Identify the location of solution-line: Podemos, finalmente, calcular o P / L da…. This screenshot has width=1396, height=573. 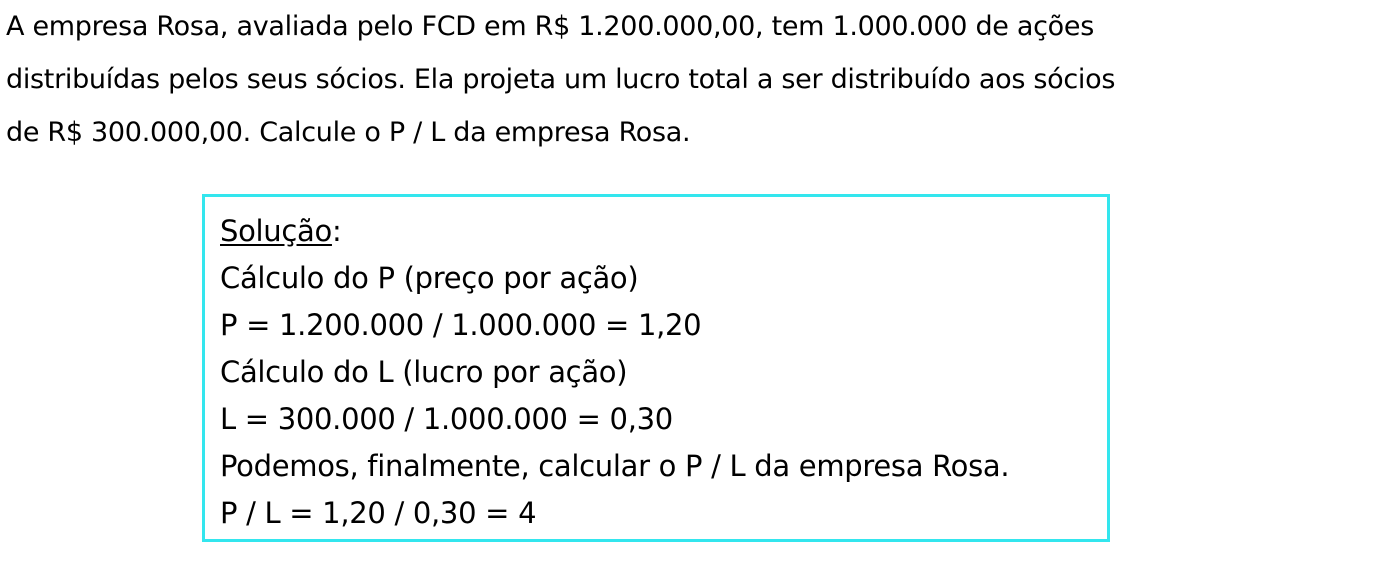
(615, 466).